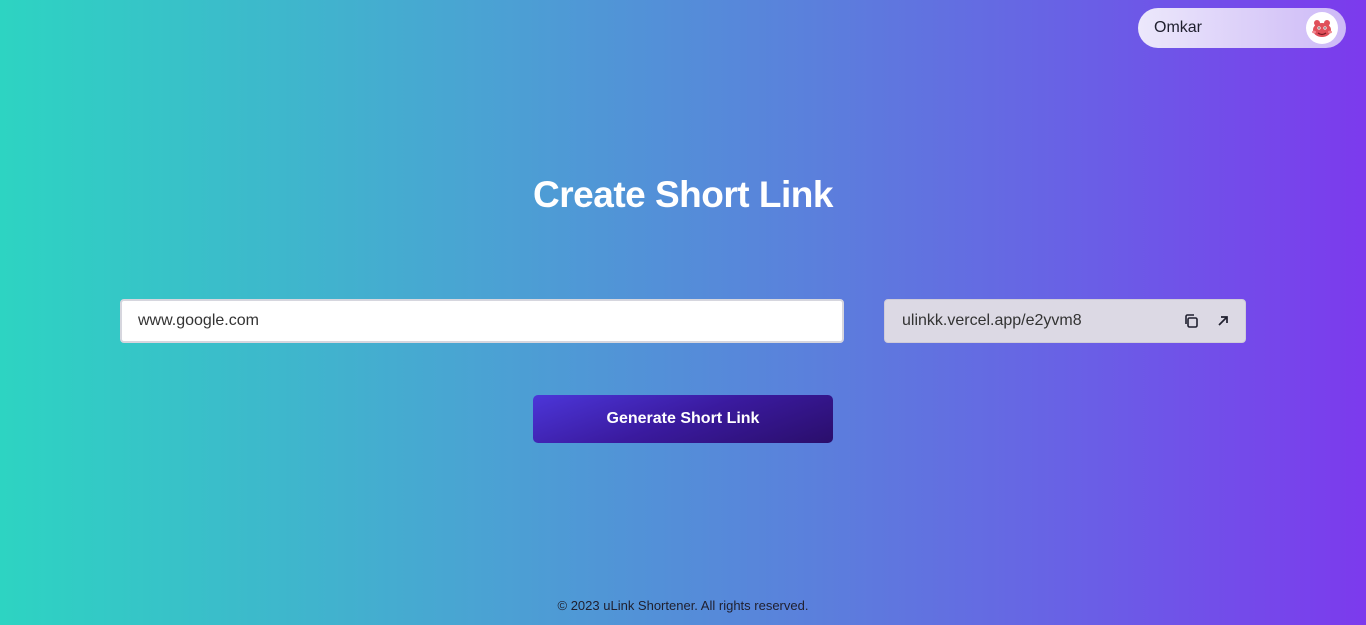  I want to click on external-link-icon, so click(1223, 321).